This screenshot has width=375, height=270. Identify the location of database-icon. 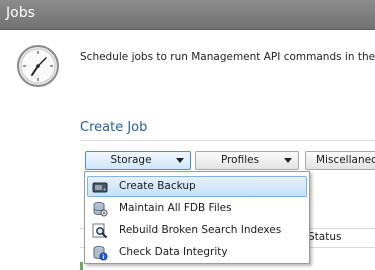
(100, 209).